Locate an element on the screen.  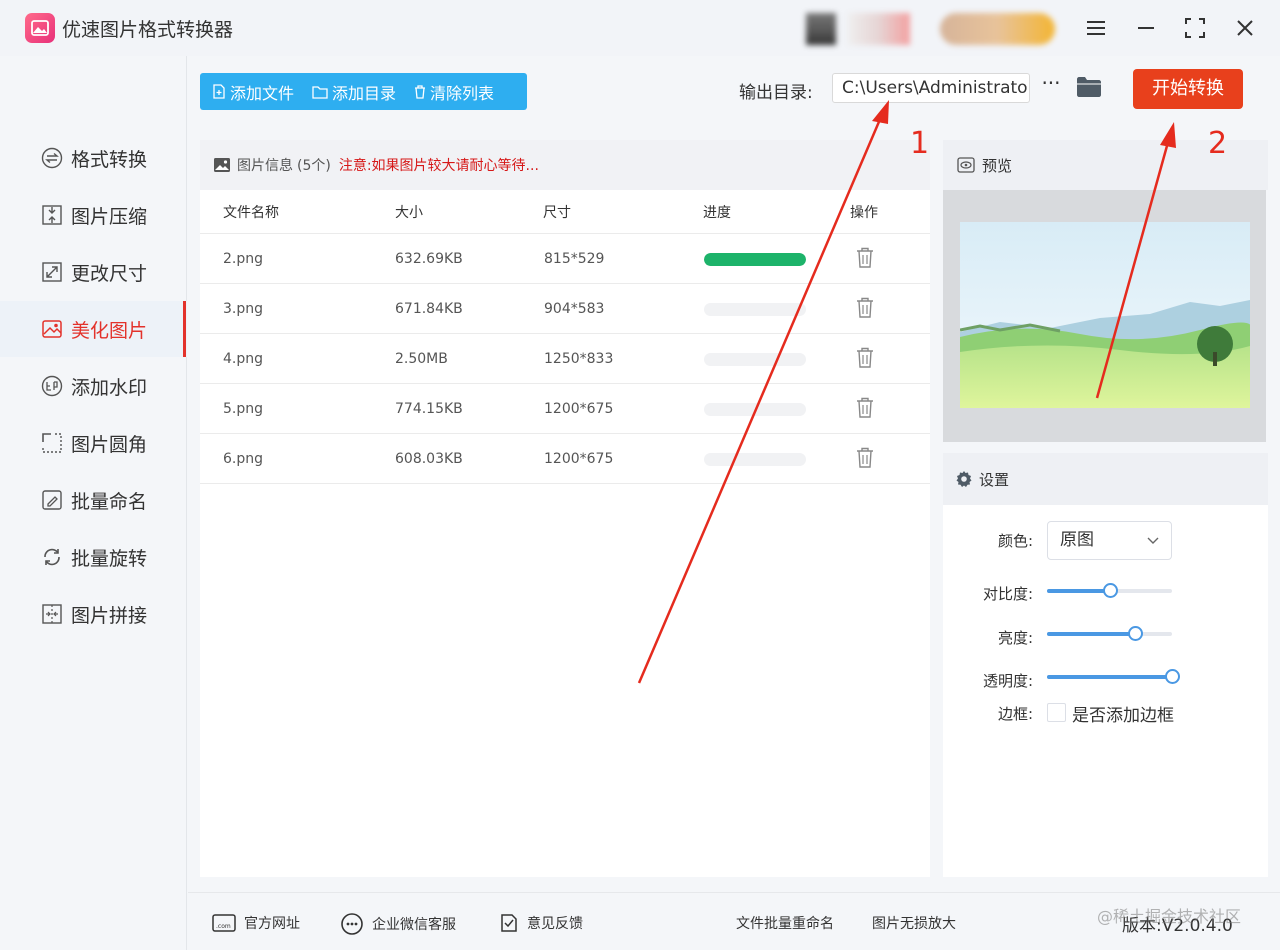
website-icon: .com is located at coordinates (224, 923).